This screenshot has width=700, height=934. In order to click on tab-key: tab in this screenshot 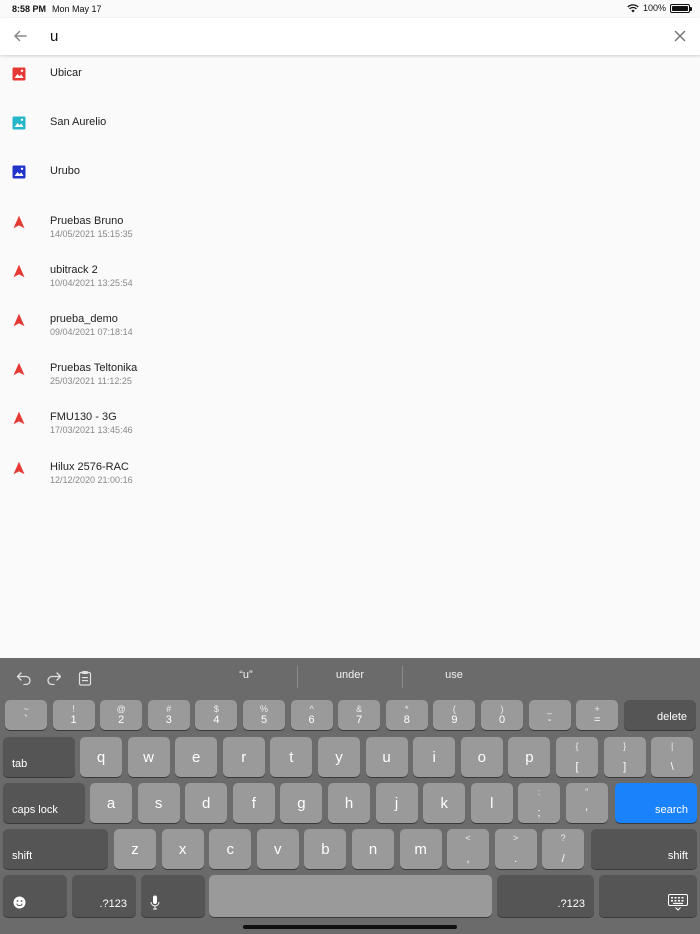, I will do `click(39, 757)`.